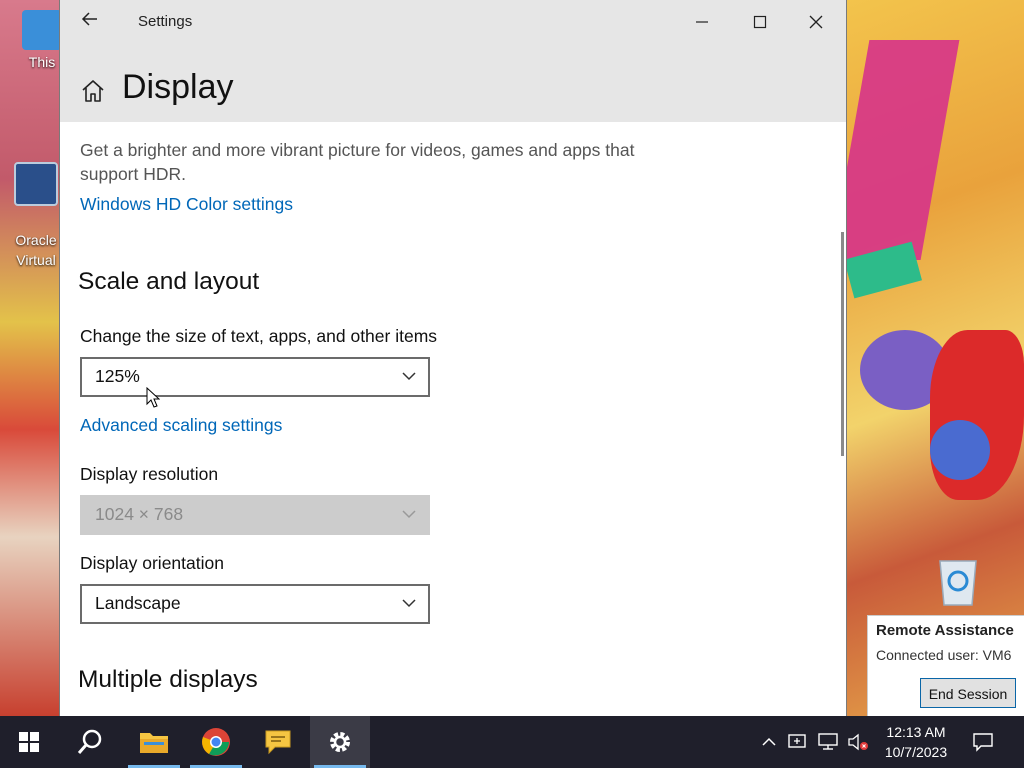 The height and width of the screenshot is (768, 1024). What do you see at coordinates (93, 91) in the screenshot?
I see `home-icon` at bounding box center [93, 91].